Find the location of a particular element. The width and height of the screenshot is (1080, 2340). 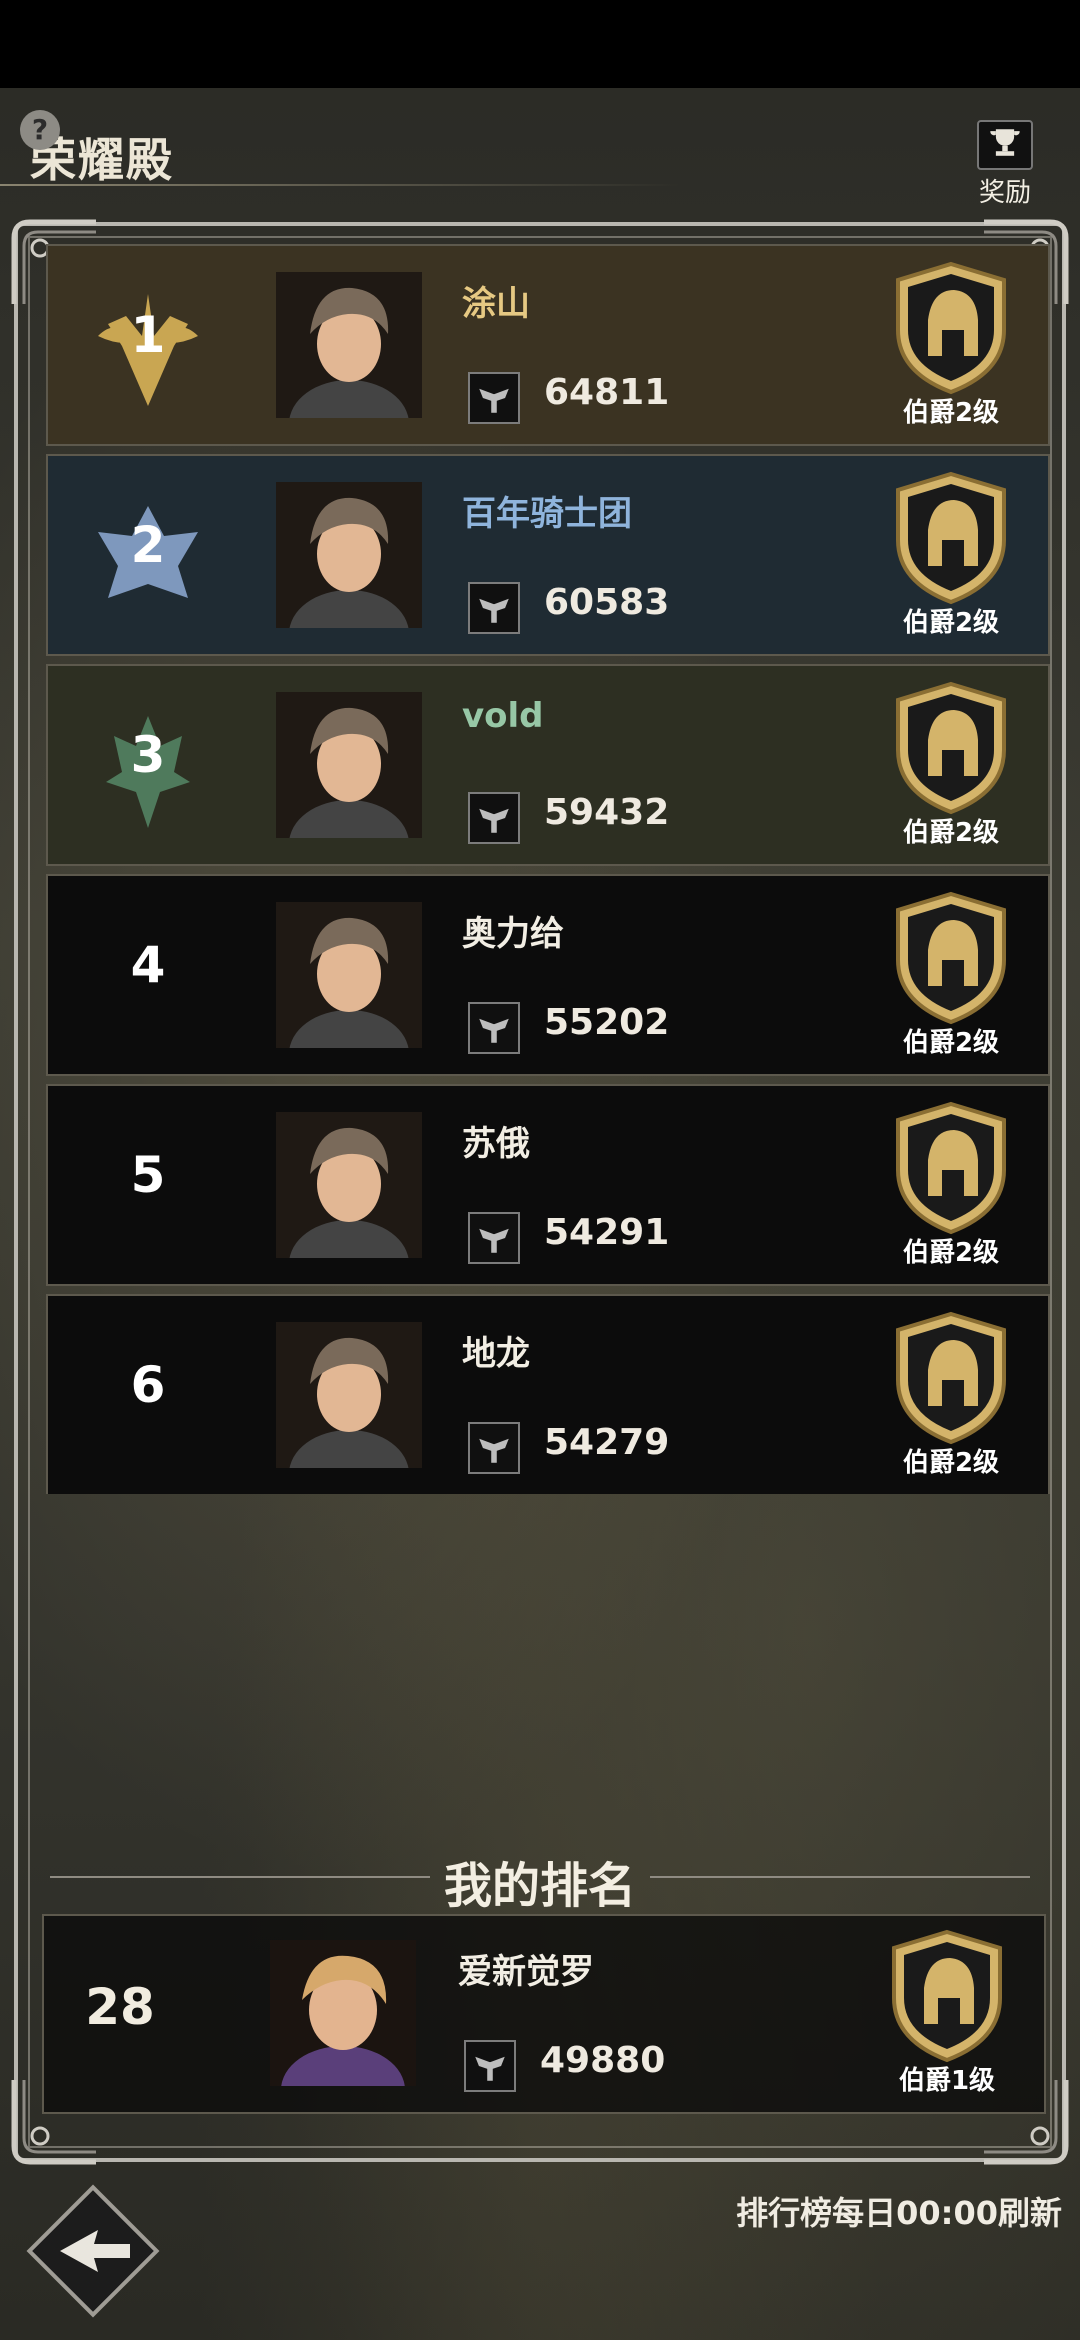

rank-number: 1 is located at coordinates (148, 335).